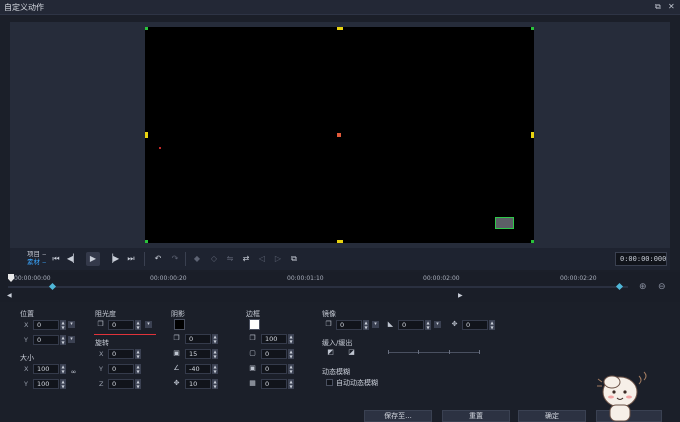  What do you see at coordinates (158, 259) in the screenshot?
I see `undo-icon: ↶` at bounding box center [158, 259].